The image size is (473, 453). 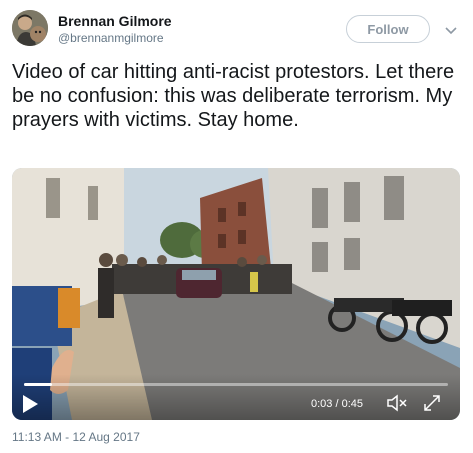 What do you see at coordinates (76, 437) in the screenshot?
I see `tweet-timestamp: 11:13 AM - 12 Aug 2017` at bounding box center [76, 437].